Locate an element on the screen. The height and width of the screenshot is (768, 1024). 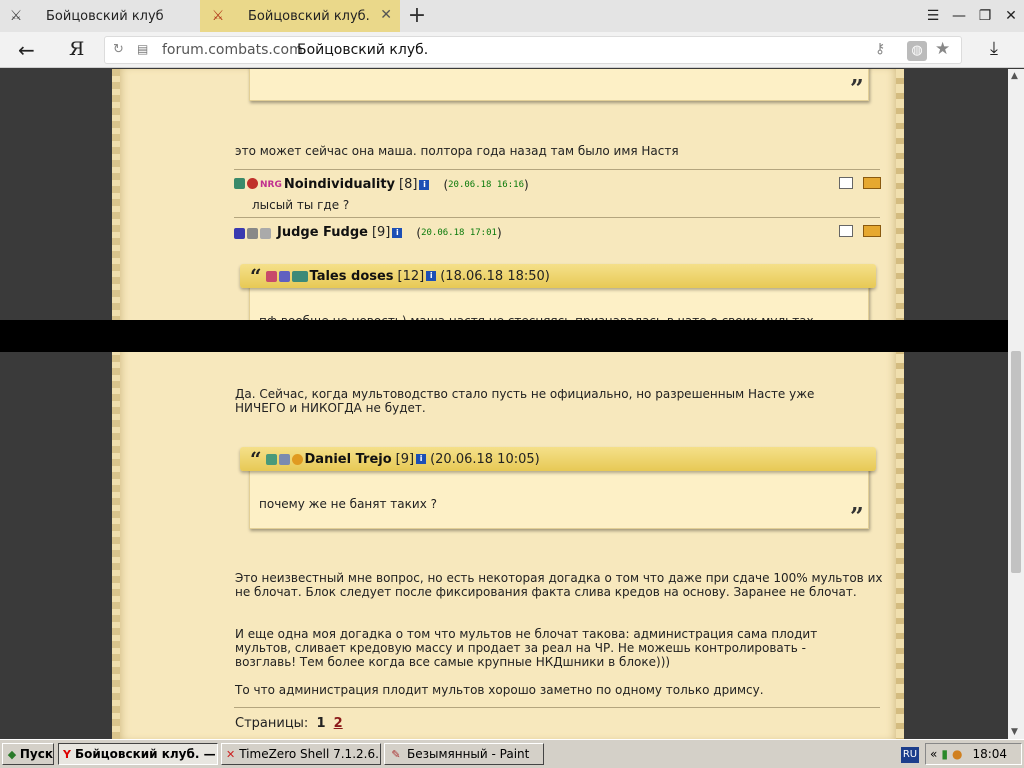
close-tab-icon: ✕ is located at coordinates (386, 15).